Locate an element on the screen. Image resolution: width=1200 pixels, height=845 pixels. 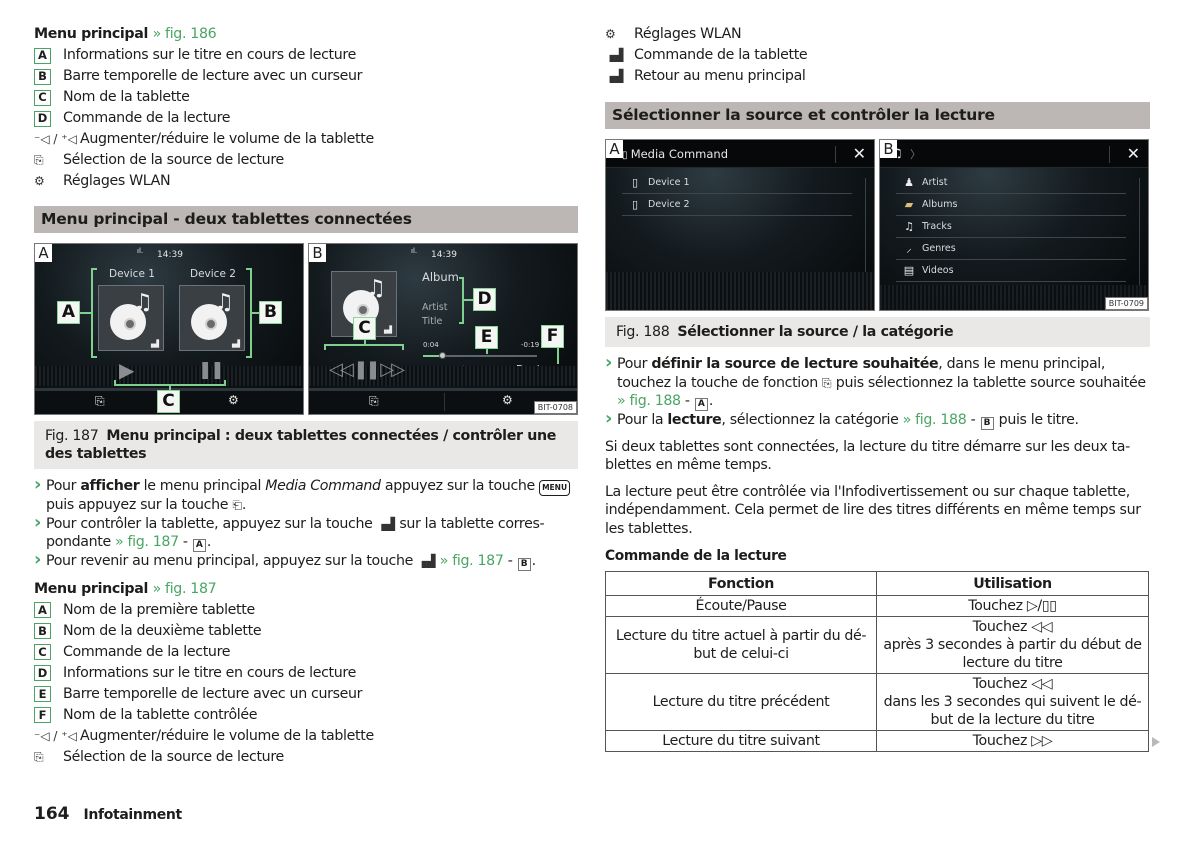
label-badge-c: C is located at coordinates (42, 97).